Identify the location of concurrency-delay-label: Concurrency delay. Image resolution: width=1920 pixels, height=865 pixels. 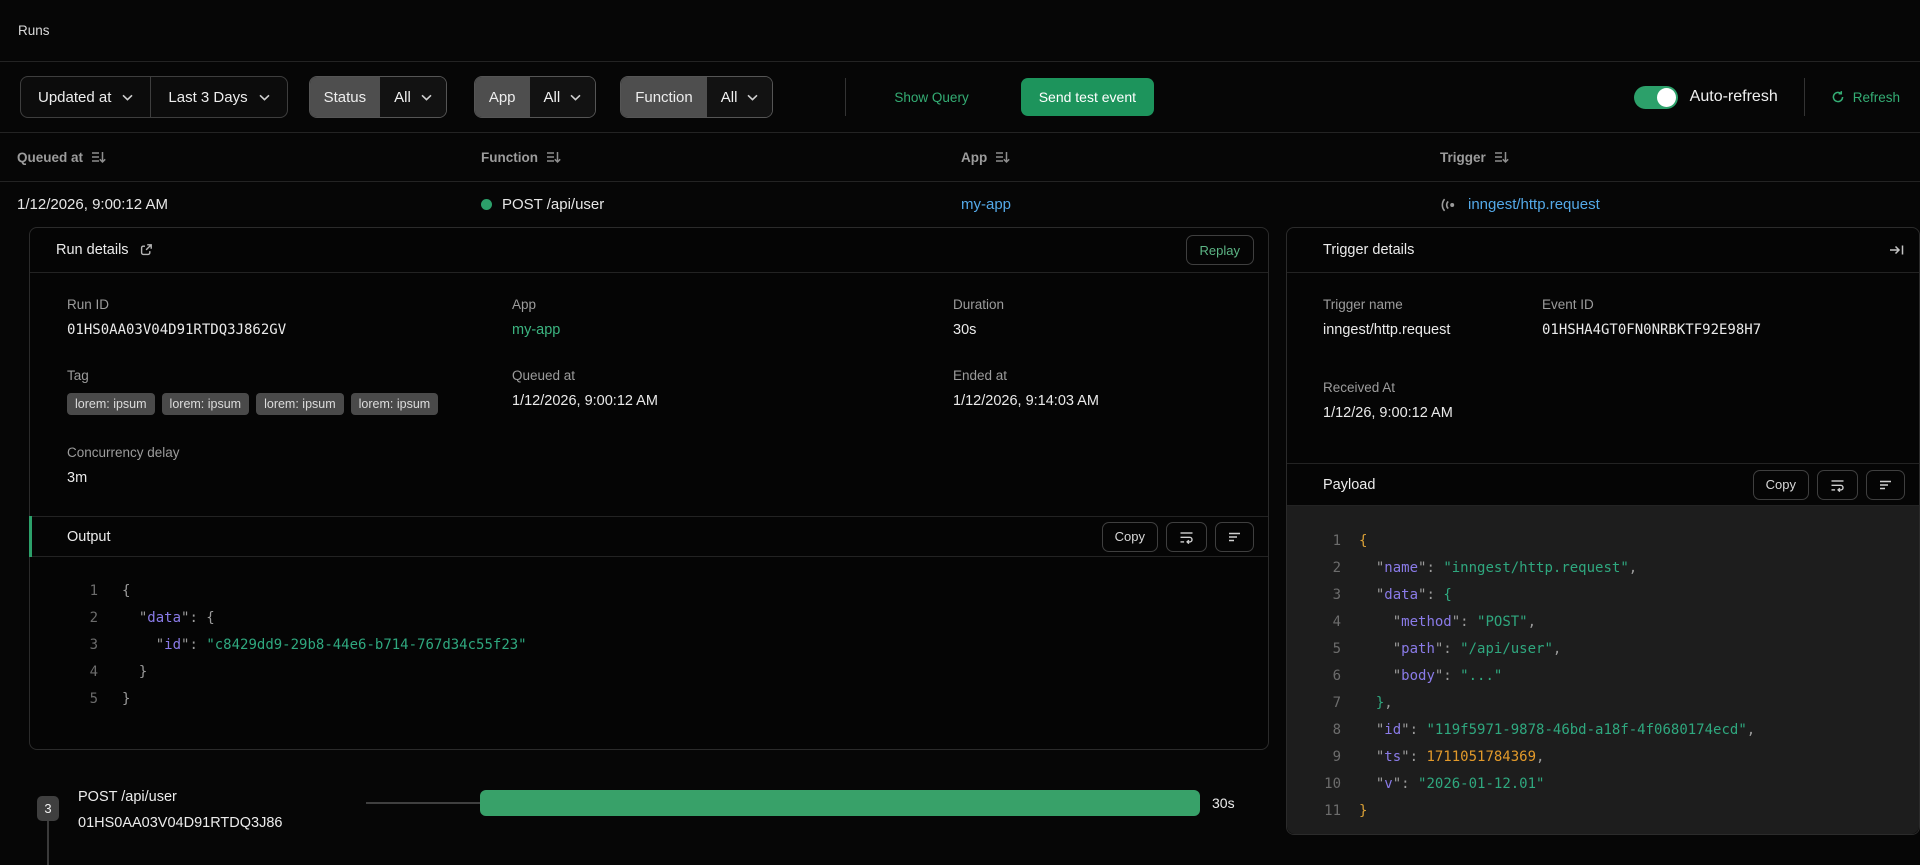
(123, 452).